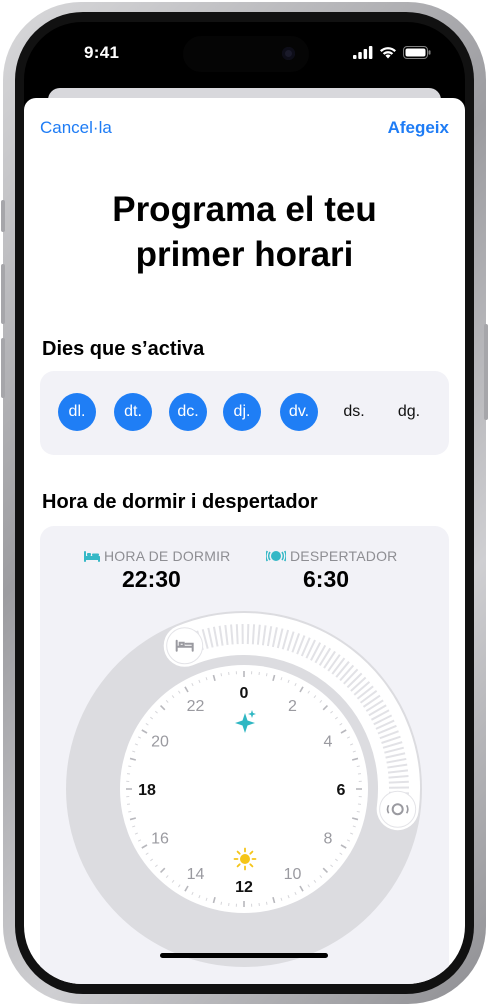  I want to click on schedule-section-label: Hora de dormir i despertador, so click(180, 502).